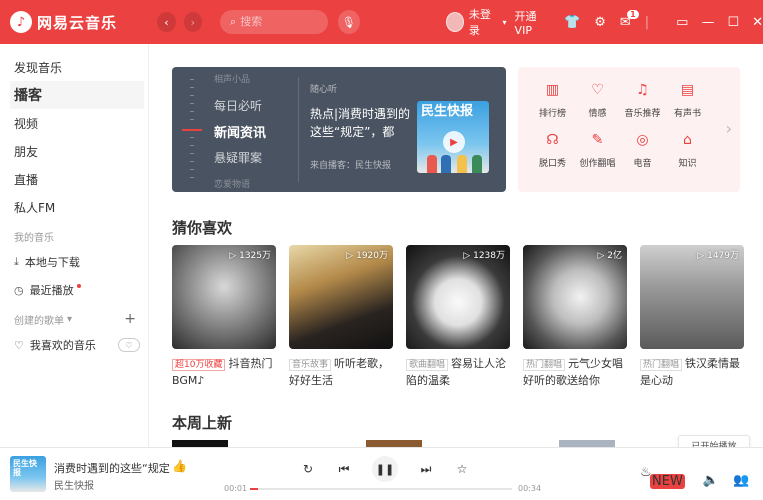 This screenshot has height=500, width=763. I want to click on banner-cover: 民生快报 ▶, so click(453, 137).